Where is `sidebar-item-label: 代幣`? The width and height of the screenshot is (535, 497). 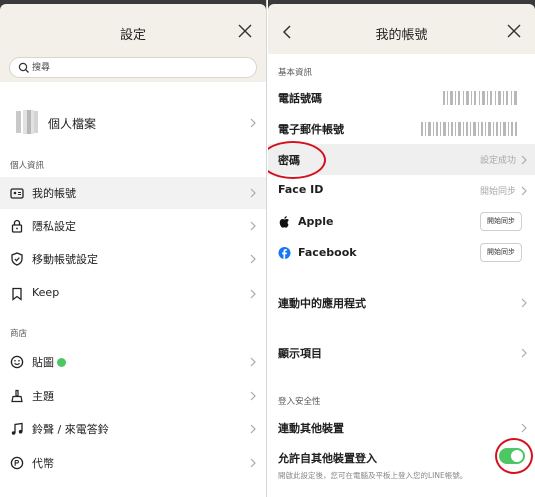 sidebar-item-label: 代幣 is located at coordinates (43, 463).